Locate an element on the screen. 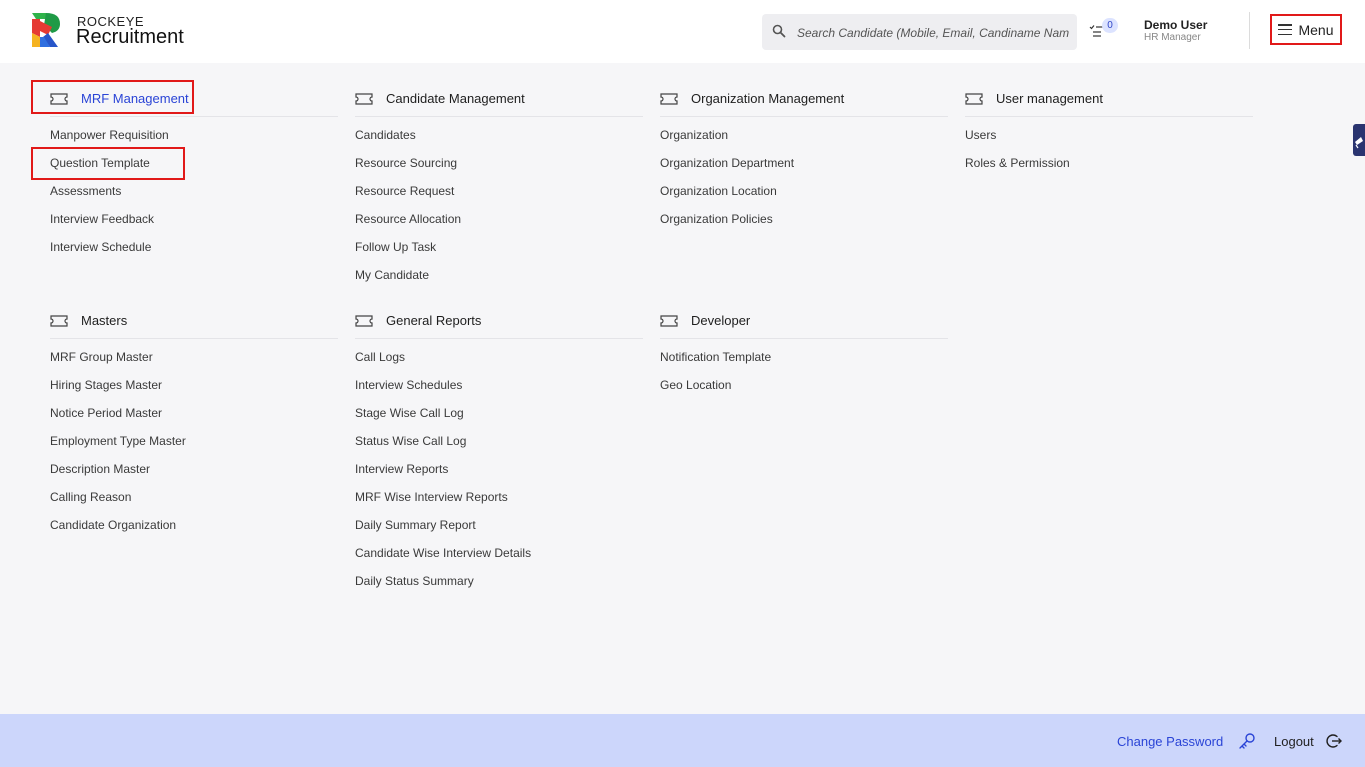 The height and width of the screenshot is (767, 1365). menu-item: Organization Location is located at coordinates (804, 194).